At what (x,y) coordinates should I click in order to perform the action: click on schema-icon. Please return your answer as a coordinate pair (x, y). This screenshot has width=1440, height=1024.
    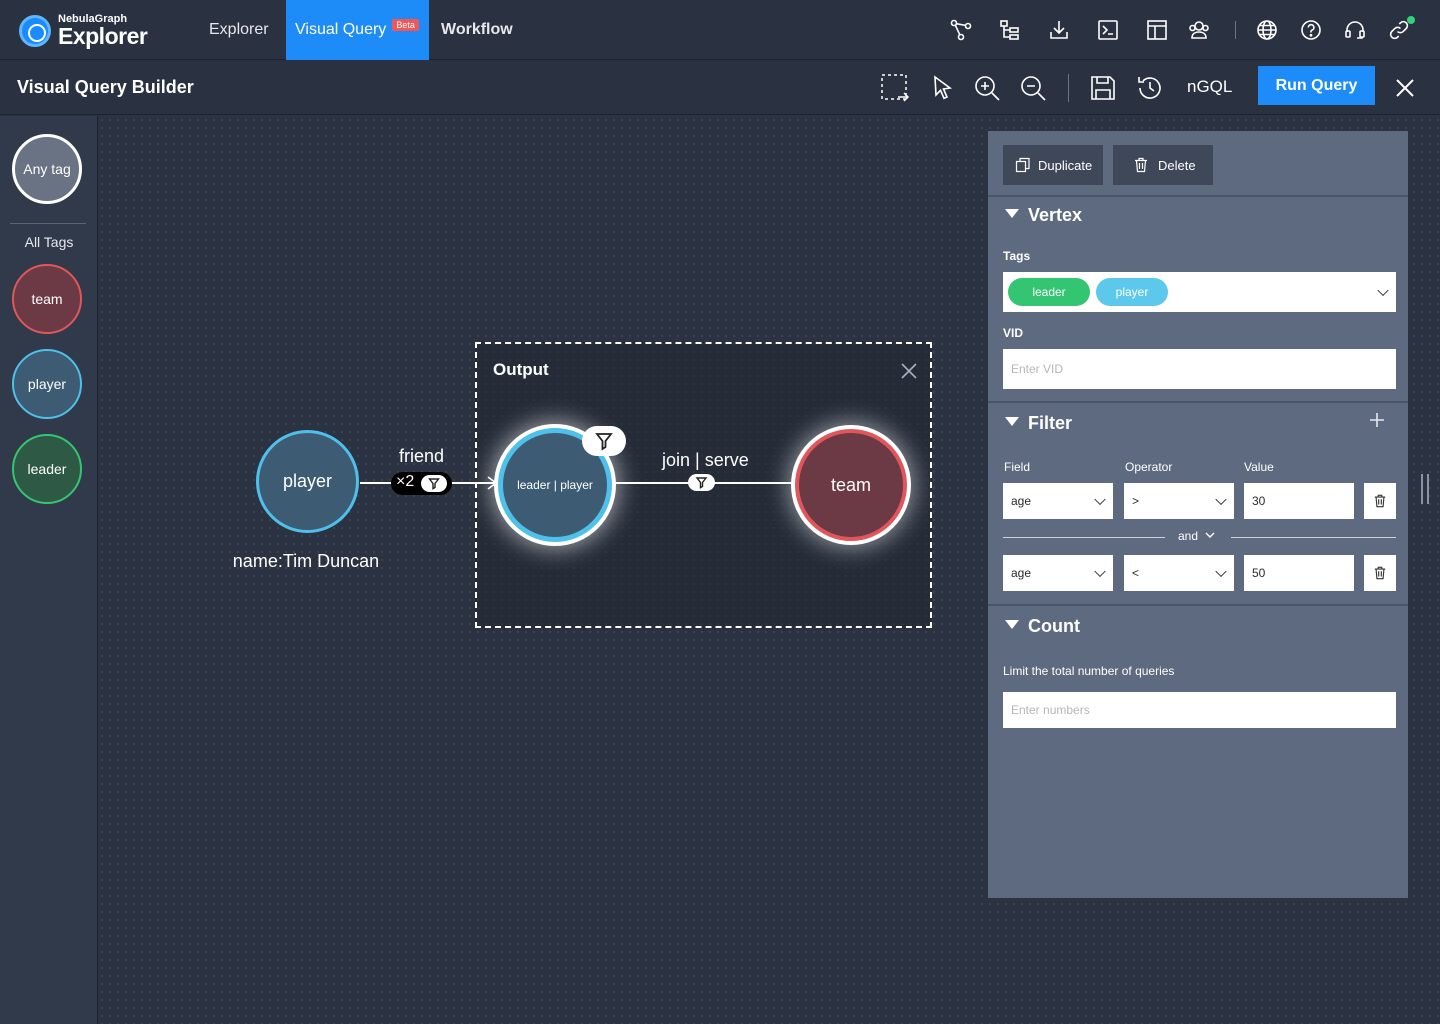
    Looking at the image, I should click on (961, 30).